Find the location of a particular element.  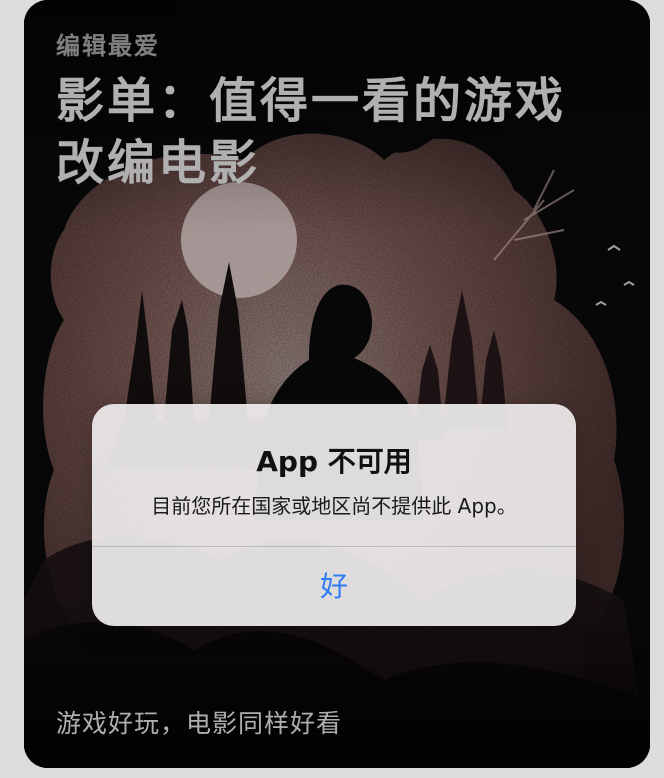

alert-title: App 不可用 is located at coordinates (334, 461).